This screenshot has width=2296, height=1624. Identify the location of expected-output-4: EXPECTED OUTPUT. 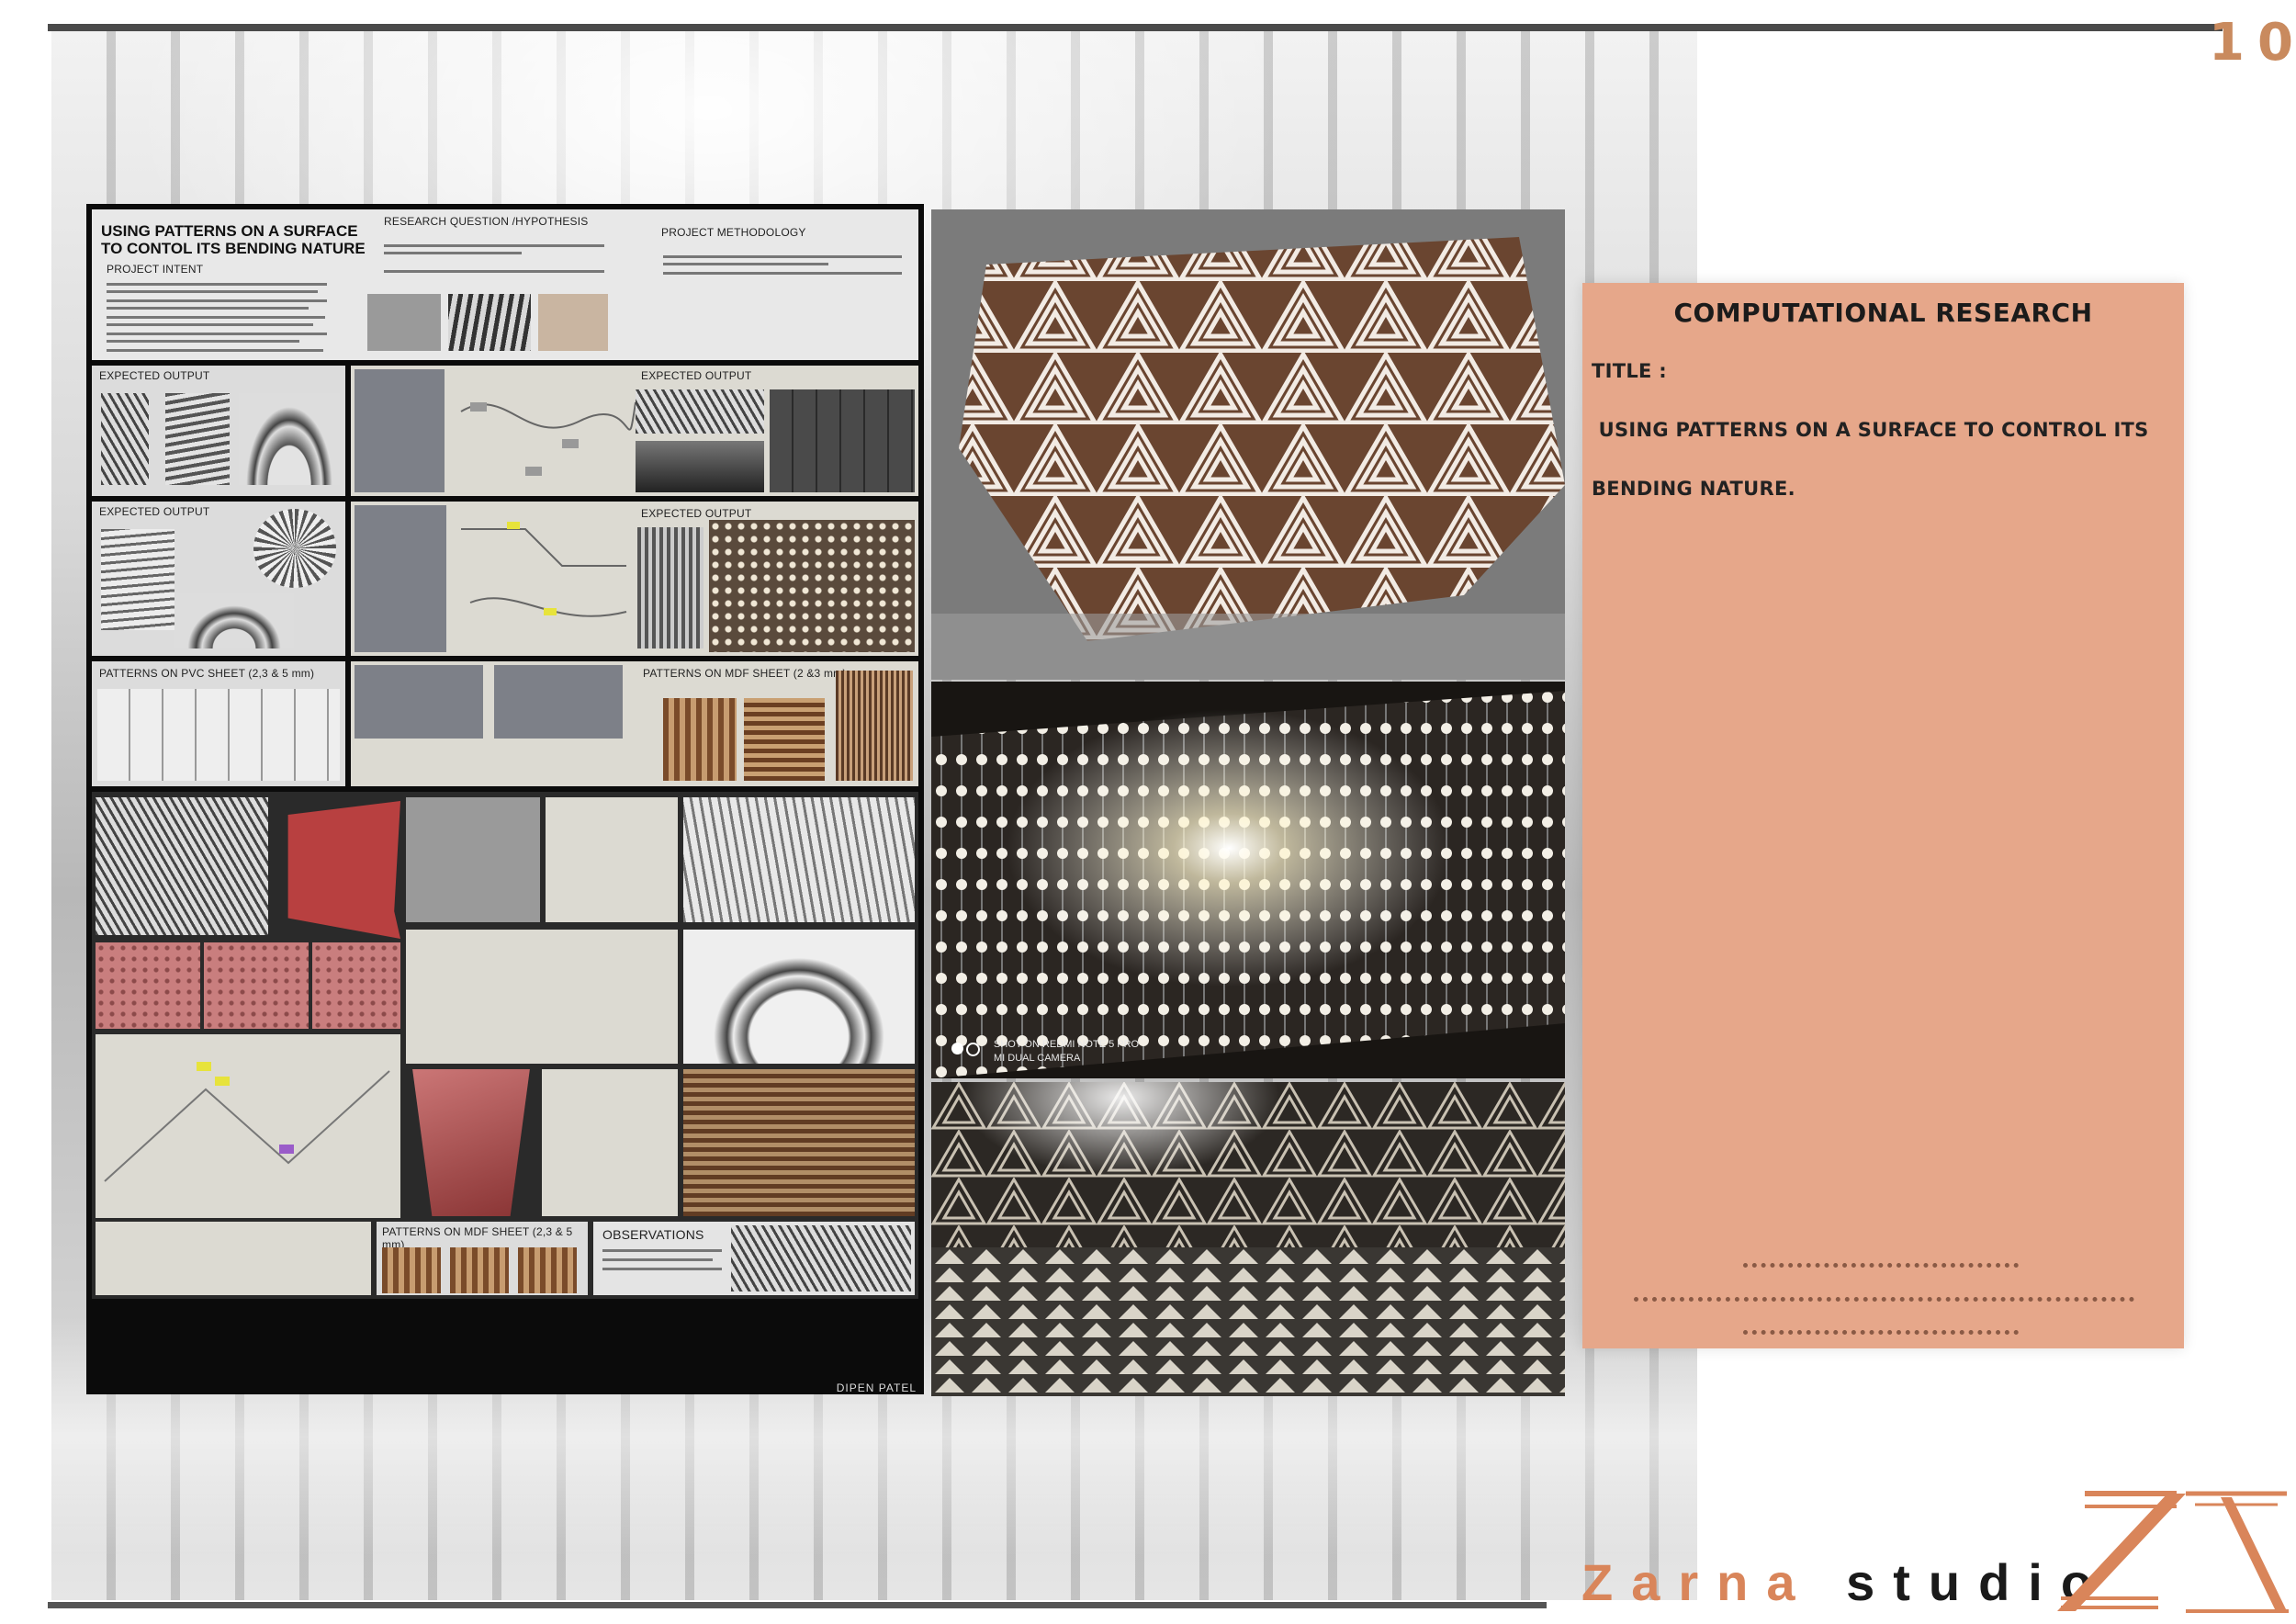
(634, 579).